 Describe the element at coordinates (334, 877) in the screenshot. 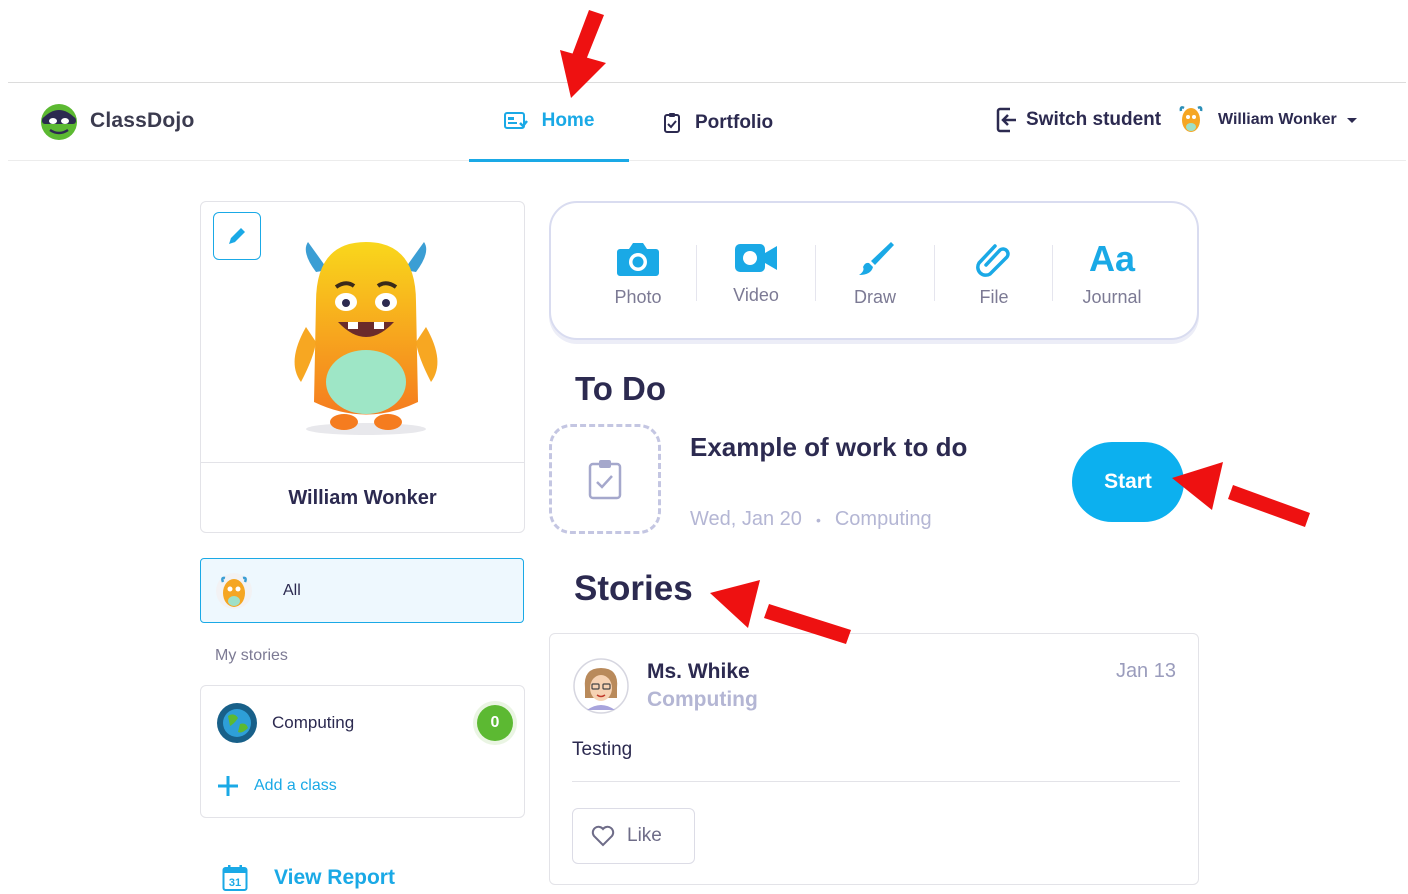

I see `view-report-label: View Report` at that location.